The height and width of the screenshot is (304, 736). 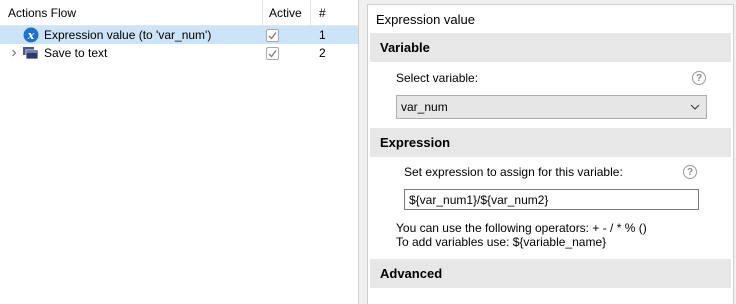 What do you see at coordinates (128, 35) in the screenshot?
I see `action-label: Expression value (to 'var_num')` at bounding box center [128, 35].